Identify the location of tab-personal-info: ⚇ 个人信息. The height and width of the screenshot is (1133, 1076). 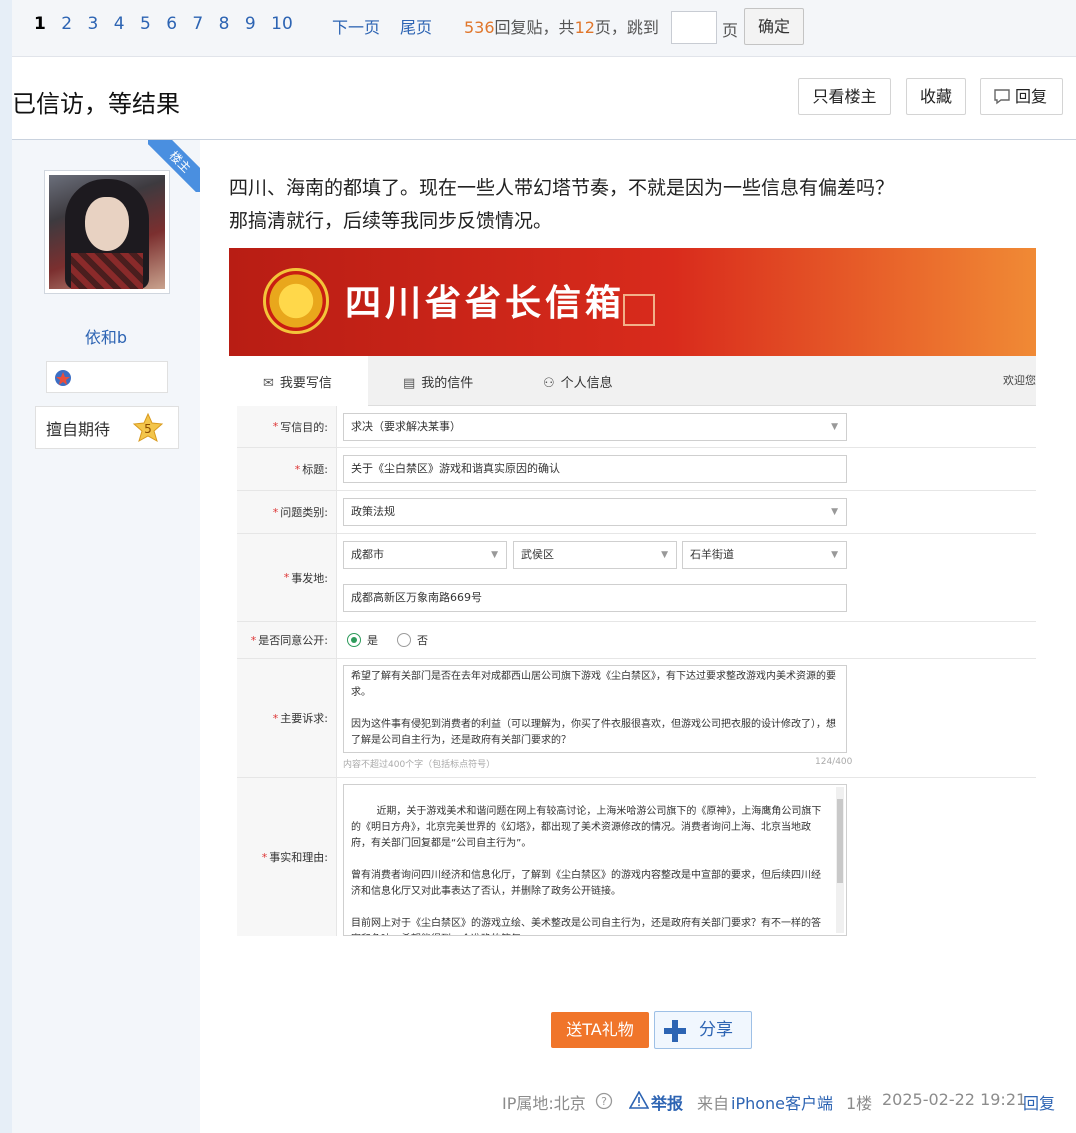
(578, 381).